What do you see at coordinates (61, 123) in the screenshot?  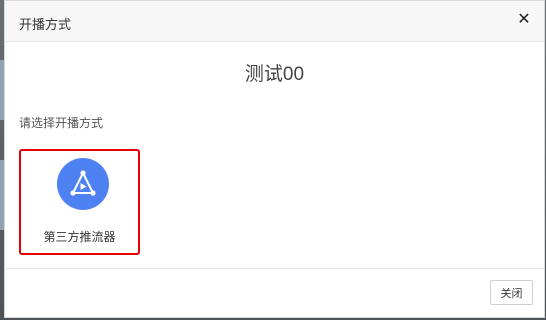 I see `select-method-prompt: 请选择开播方式` at bounding box center [61, 123].